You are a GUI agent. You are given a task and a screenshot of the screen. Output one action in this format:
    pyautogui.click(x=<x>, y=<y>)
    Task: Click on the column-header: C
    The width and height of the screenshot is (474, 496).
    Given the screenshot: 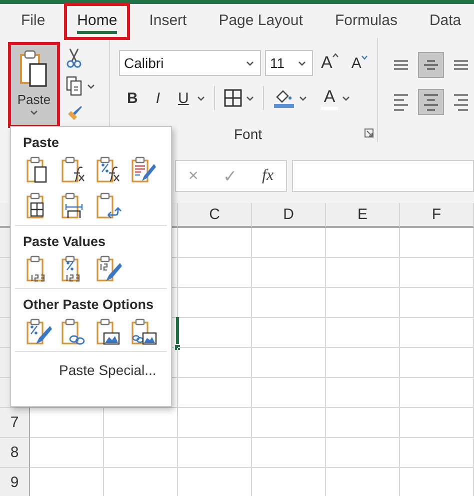 What is the action you would take?
    pyautogui.click(x=215, y=215)
    